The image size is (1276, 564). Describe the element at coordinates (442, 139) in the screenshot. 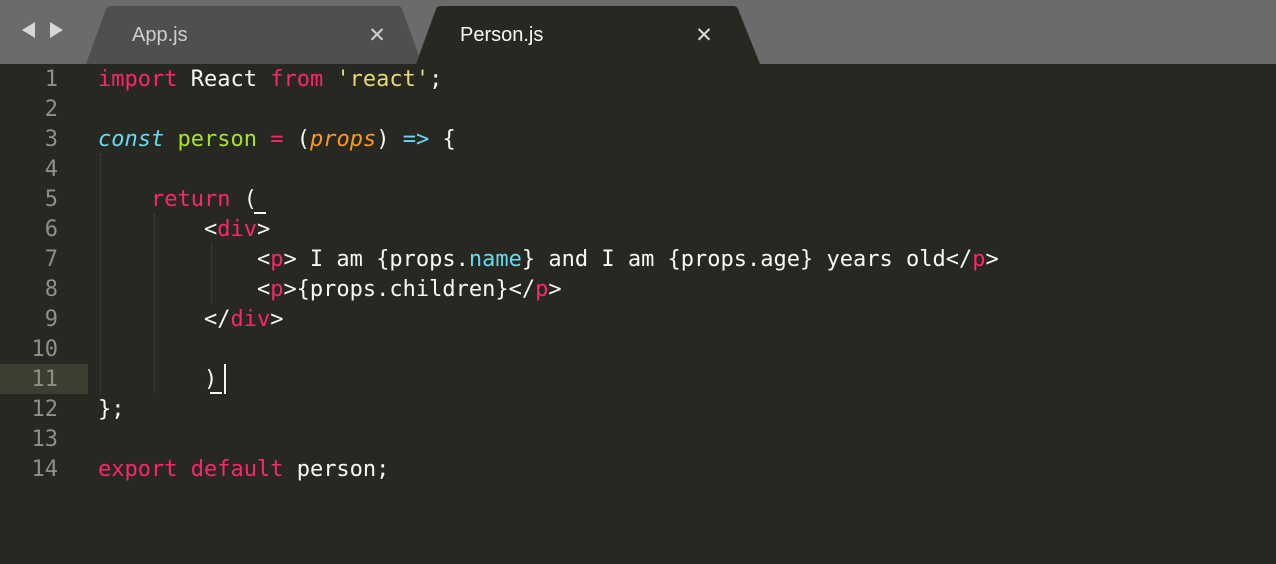

I see `code-token: {` at that location.